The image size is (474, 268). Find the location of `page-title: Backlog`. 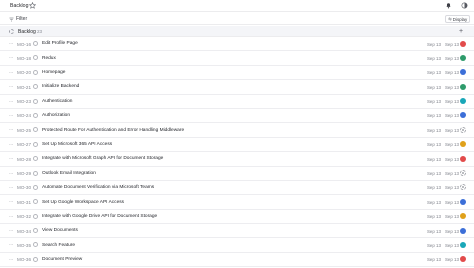

page-title: Backlog is located at coordinates (19, 6).